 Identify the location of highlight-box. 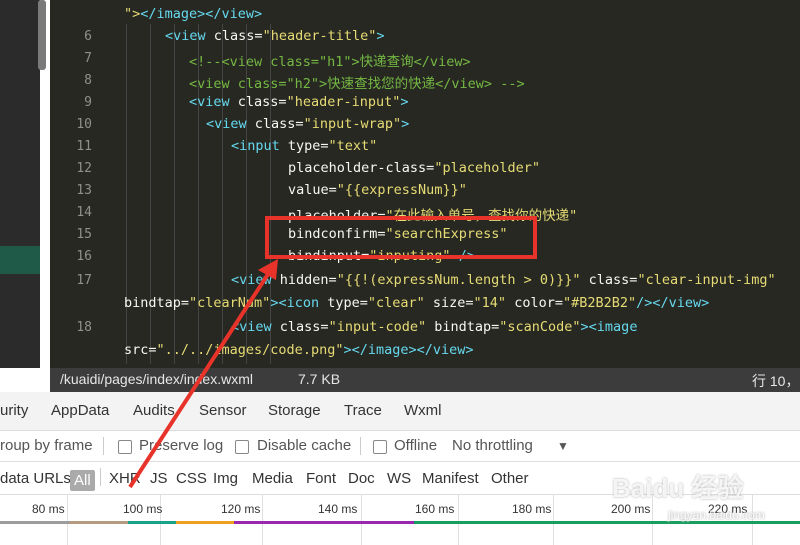
(401, 237).